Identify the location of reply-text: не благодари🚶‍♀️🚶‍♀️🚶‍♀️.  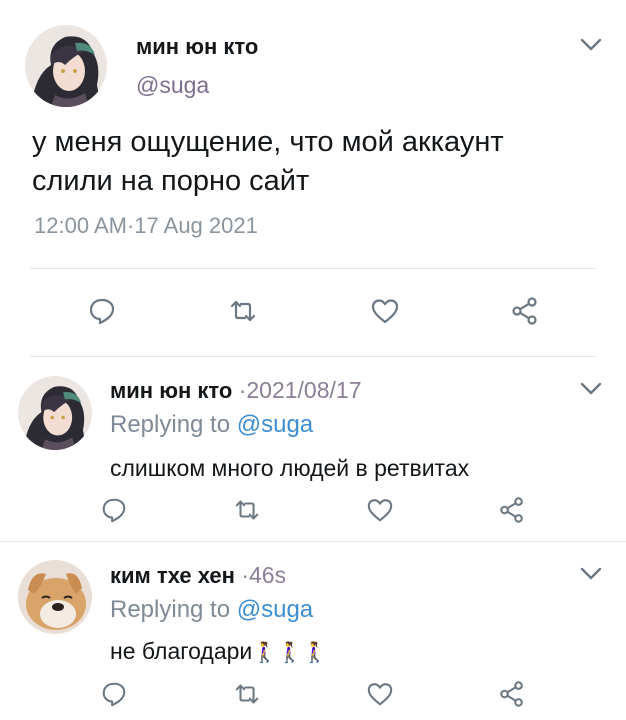
(218, 651).